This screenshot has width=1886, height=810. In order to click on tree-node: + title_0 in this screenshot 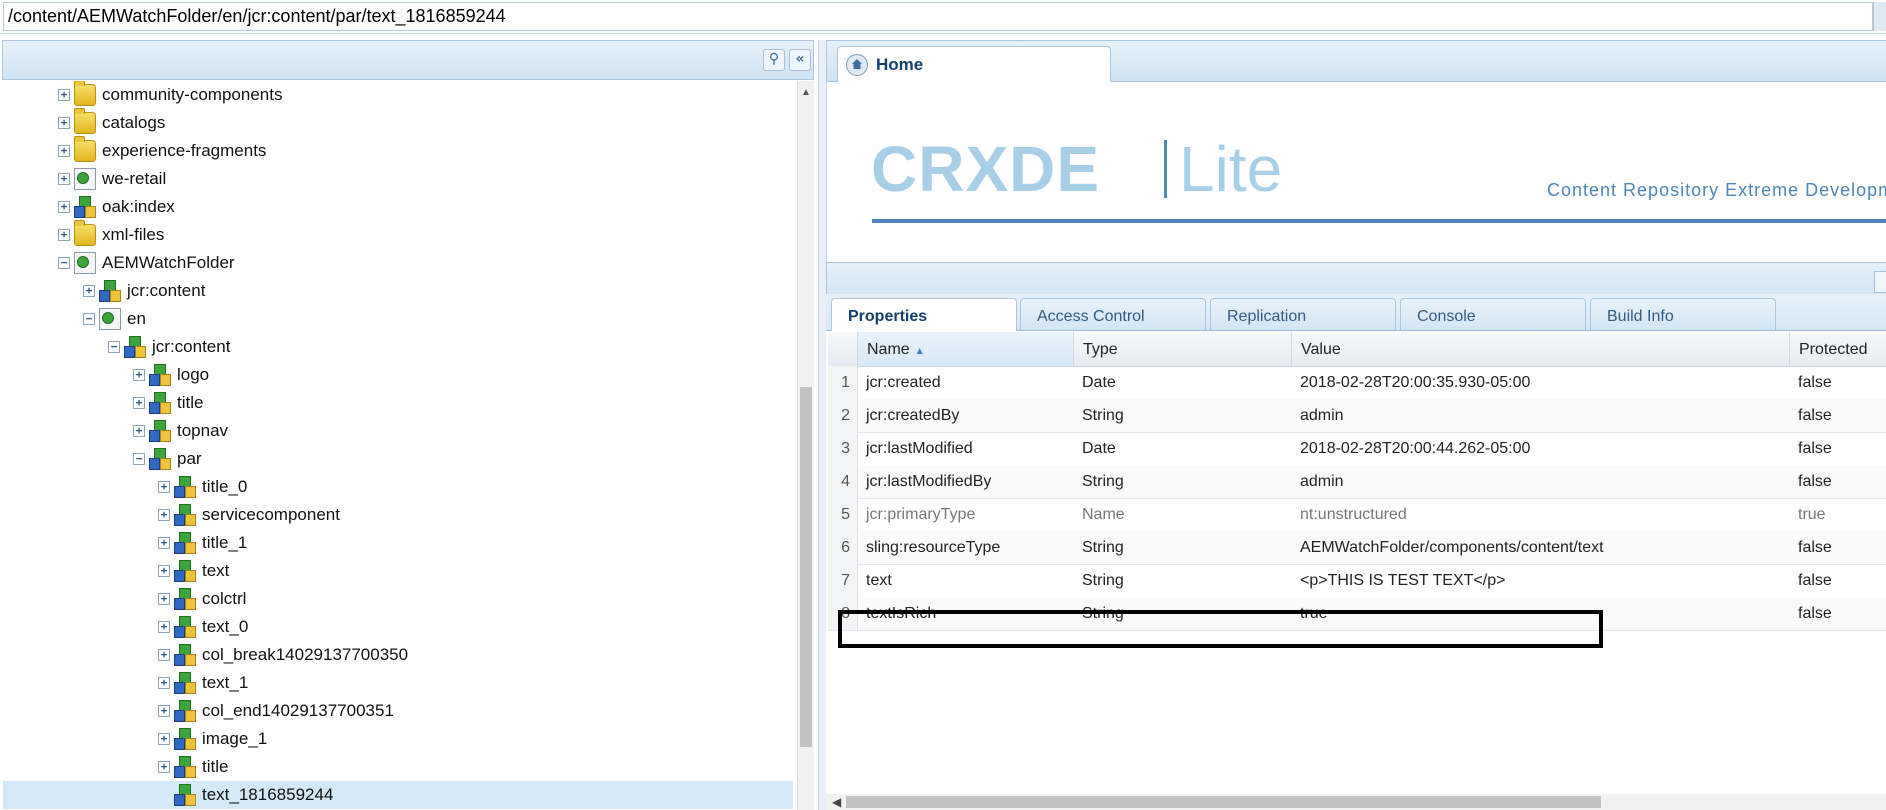, I will do `click(202, 487)`.